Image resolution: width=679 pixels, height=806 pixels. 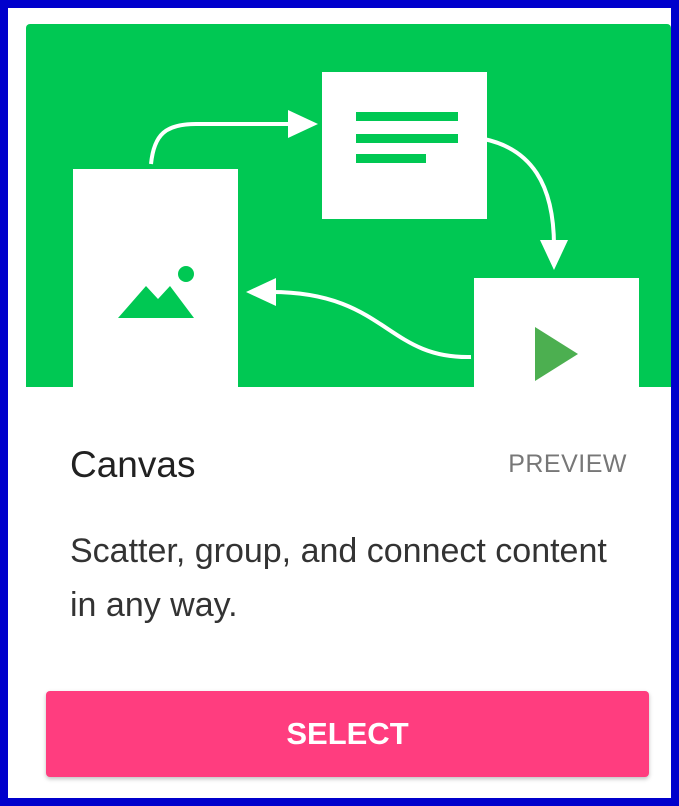 What do you see at coordinates (155, 278) in the screenshot?
I see `image-panel` at bounding box center [155, 278].